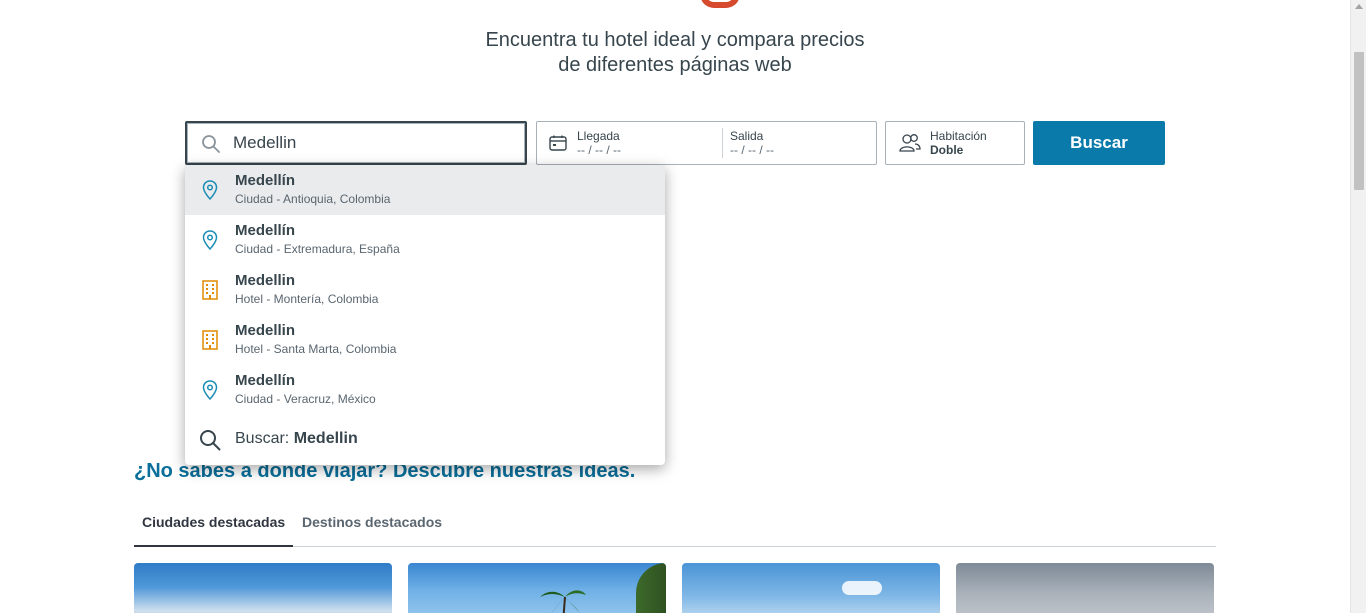  What do you see at coordinates (325, 438) in the screenshot?
I see `search-all-query: Medellin` at bounding box center [325, 438].